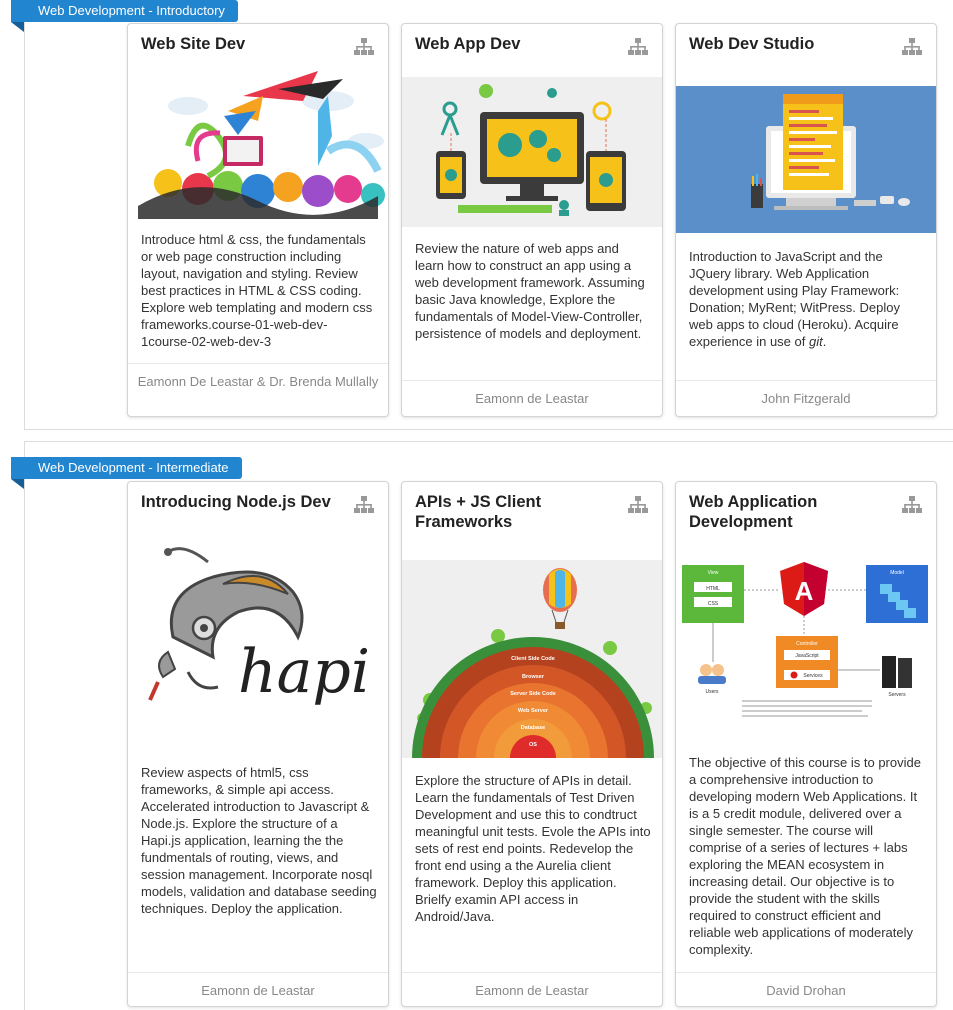 The image size is (953, 1010). I want to click on svg-text: View, so click(713, 573).